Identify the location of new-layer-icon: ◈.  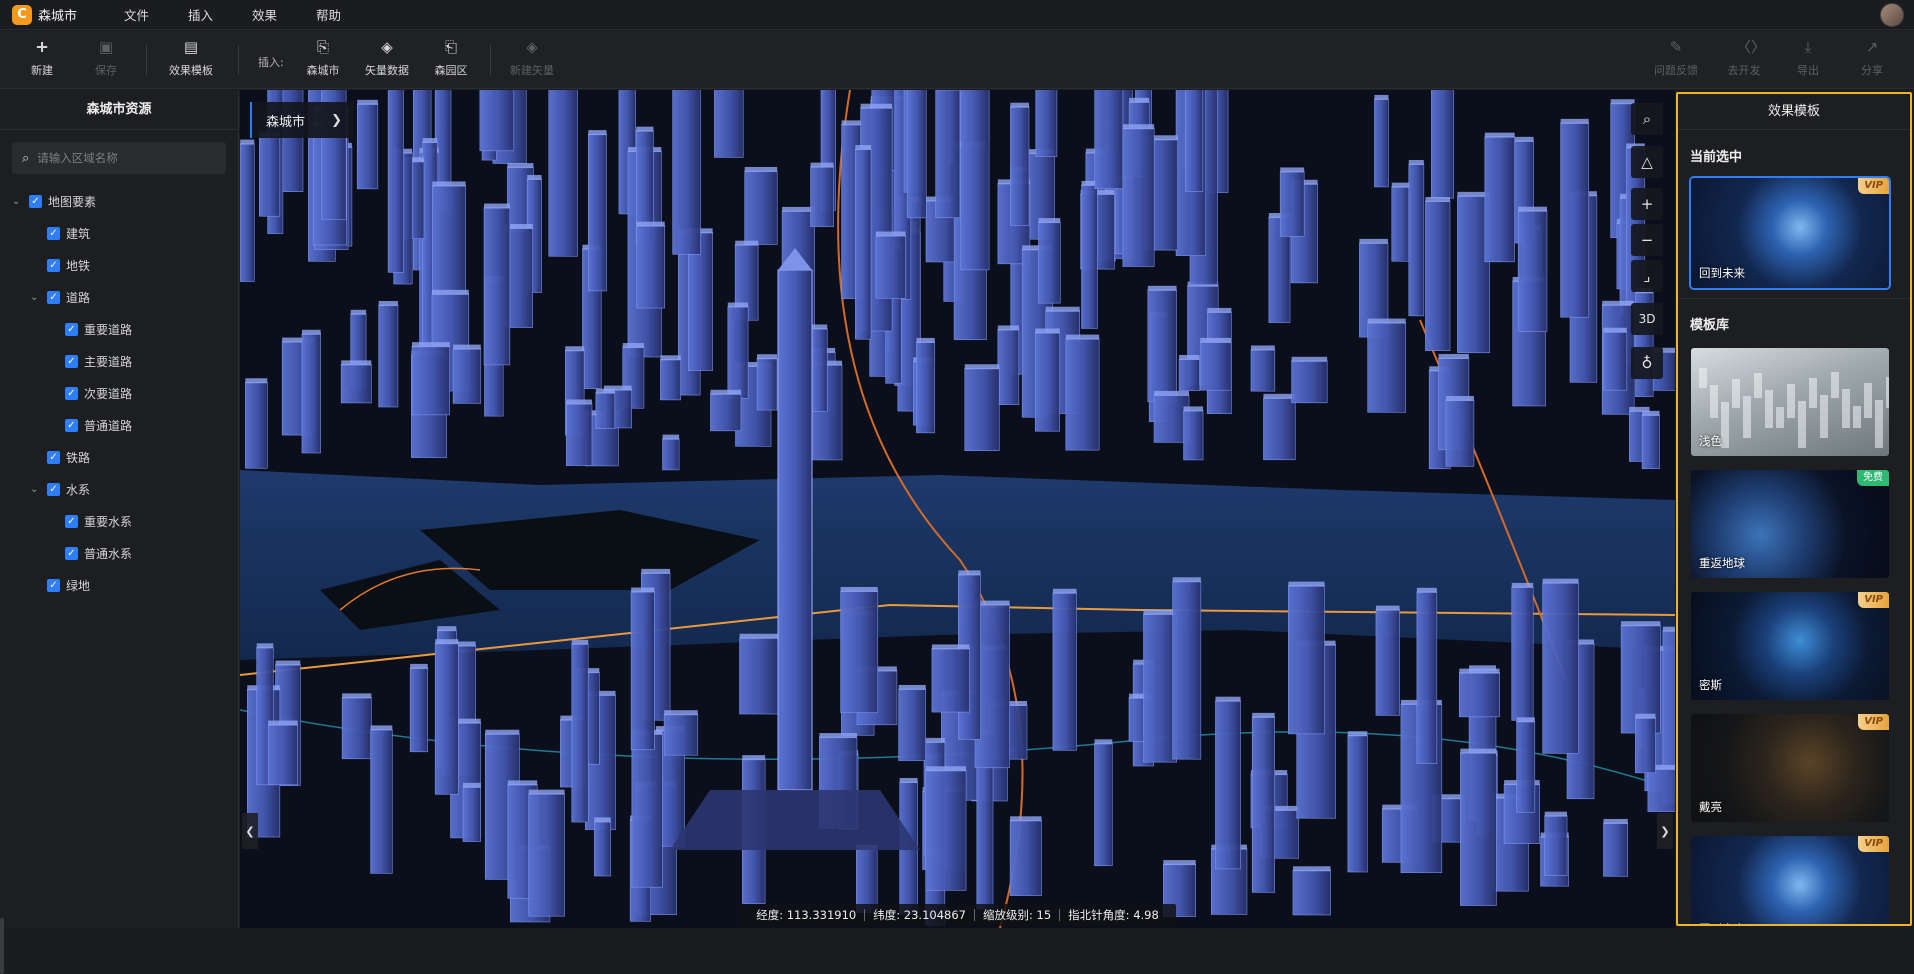
(532, 47).